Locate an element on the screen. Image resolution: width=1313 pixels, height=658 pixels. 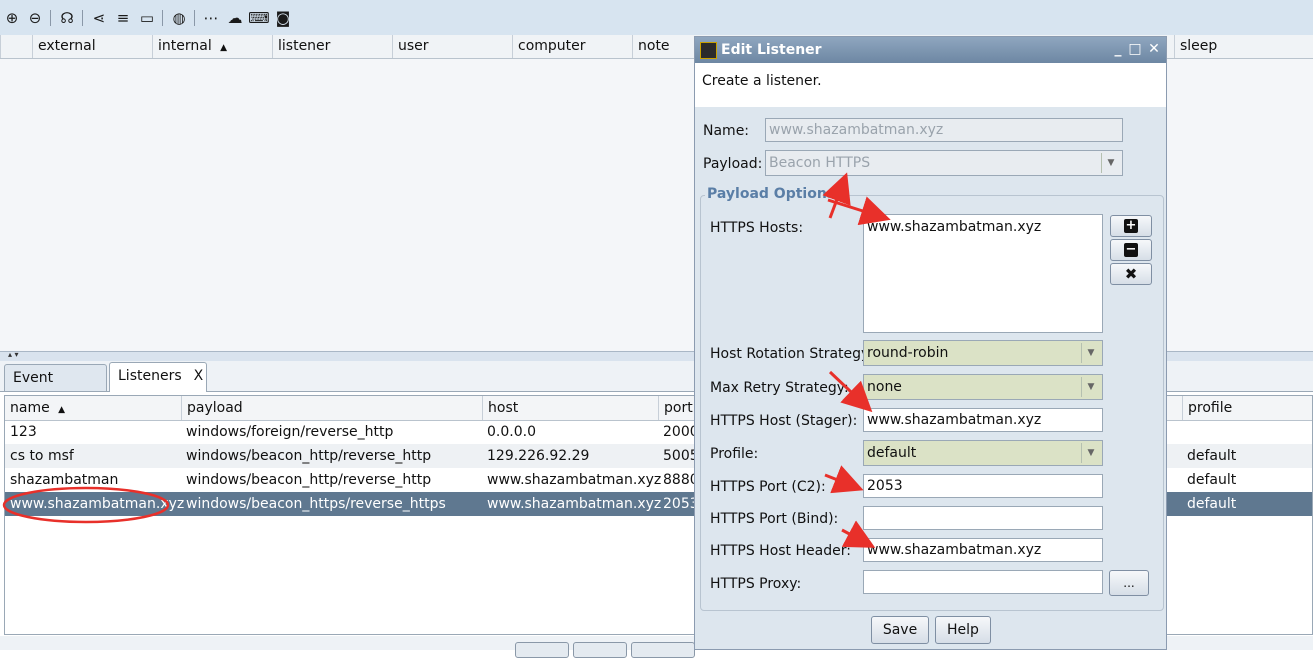
cell-port: 2053 is located at coordinates (680, 504).